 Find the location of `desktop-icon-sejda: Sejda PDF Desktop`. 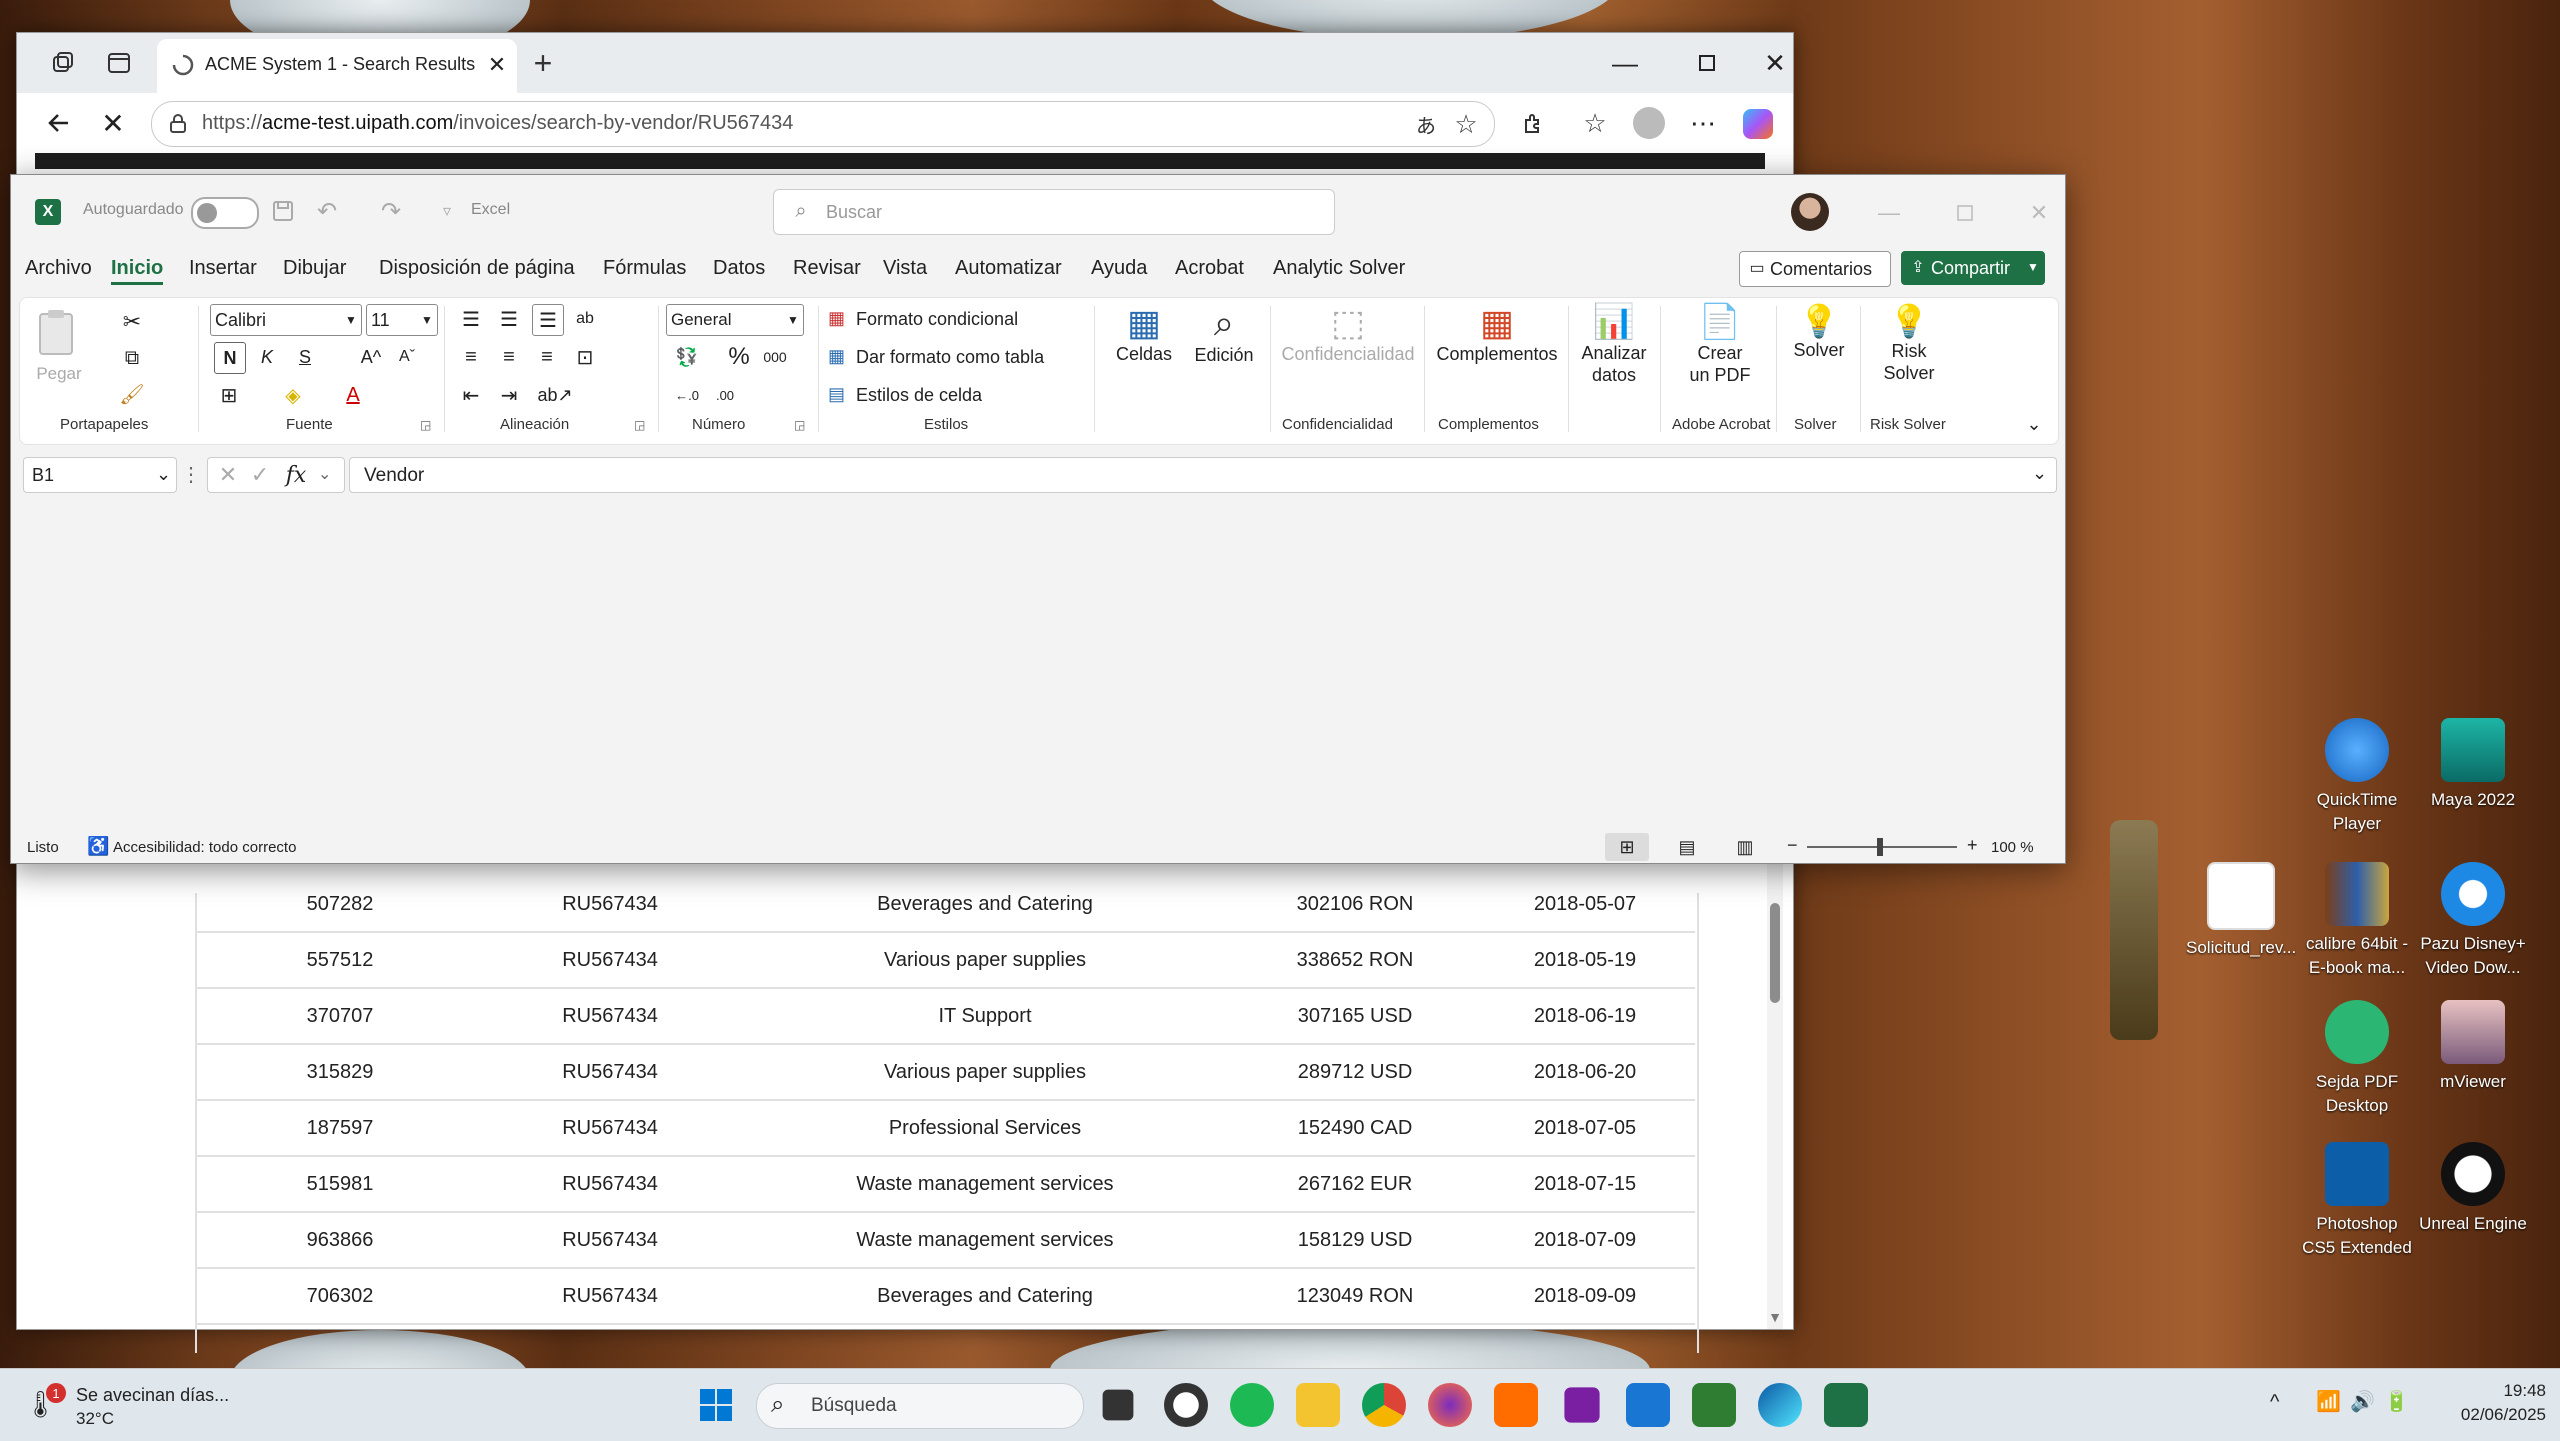

desktop-icon-sejda: Sejda PDF Desktop is located at coordinates (2357, 1059).